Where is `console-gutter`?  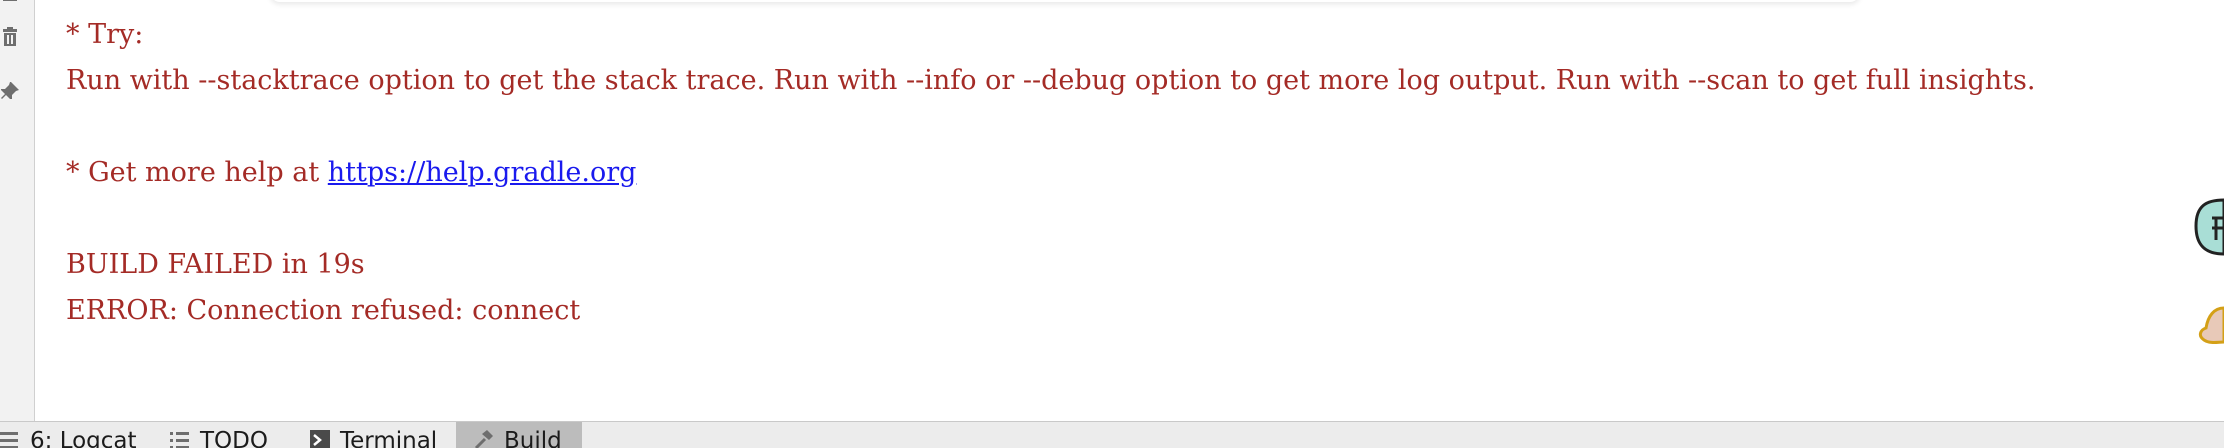 console-gutter is located at coordinates (17, 210).